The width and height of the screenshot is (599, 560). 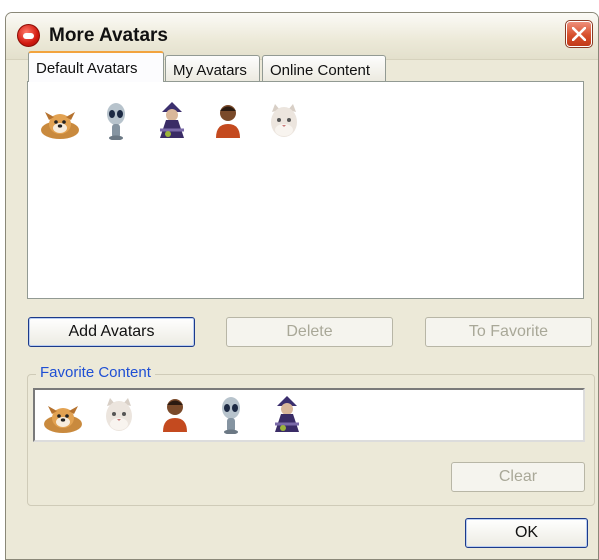 I want to click on to-favorite-button: To Favorite, so click(x=508, y=332).